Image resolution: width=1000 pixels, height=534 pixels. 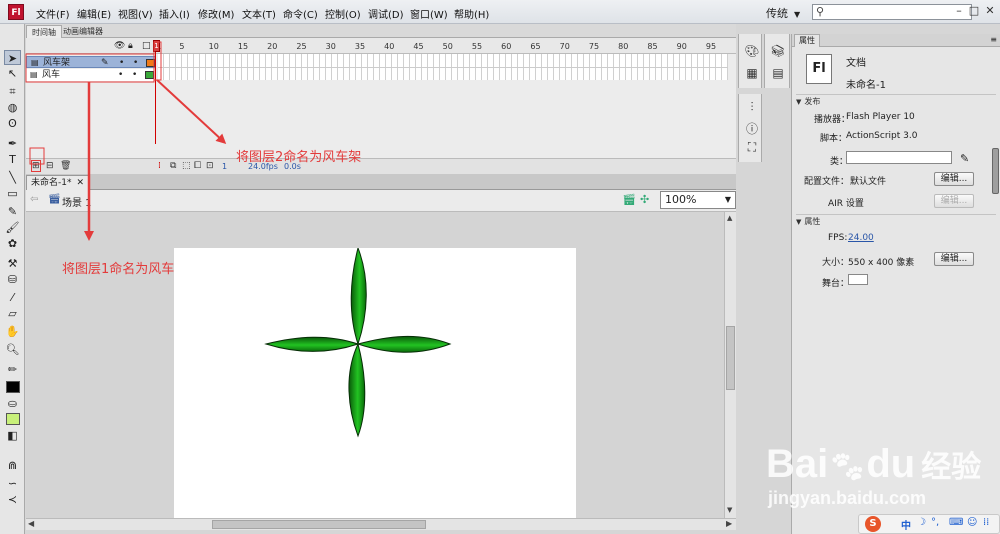 What do you see at coordinates (698, 200) in the screenshot?
I see `zoom-select: 100% ▼` at bounding box center [698, 200].